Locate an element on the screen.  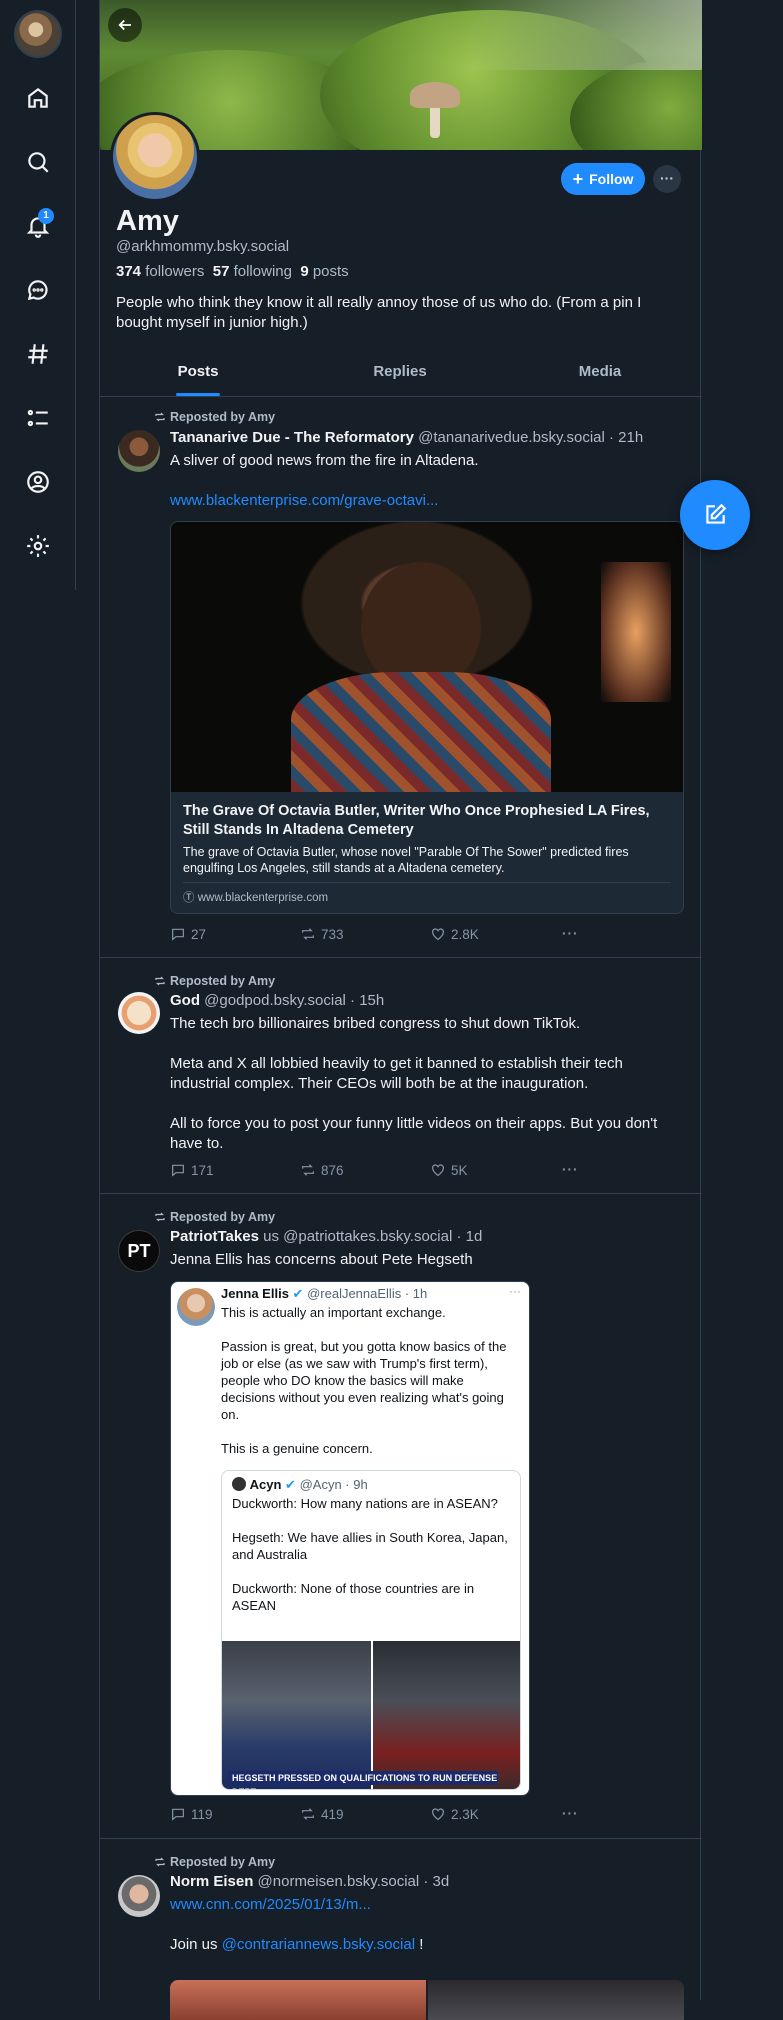
tab-posts: Posts is located at coordinates (198, 371).